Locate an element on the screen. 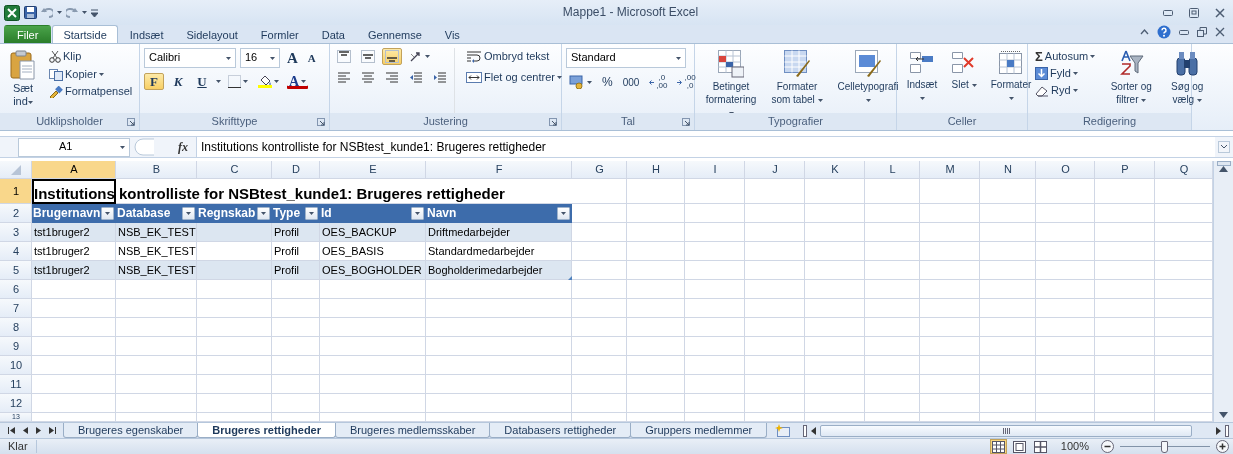 The width and height of the screenshot is (1233, 454). font-name-field: Calibri is located at coordinates (190, 58).